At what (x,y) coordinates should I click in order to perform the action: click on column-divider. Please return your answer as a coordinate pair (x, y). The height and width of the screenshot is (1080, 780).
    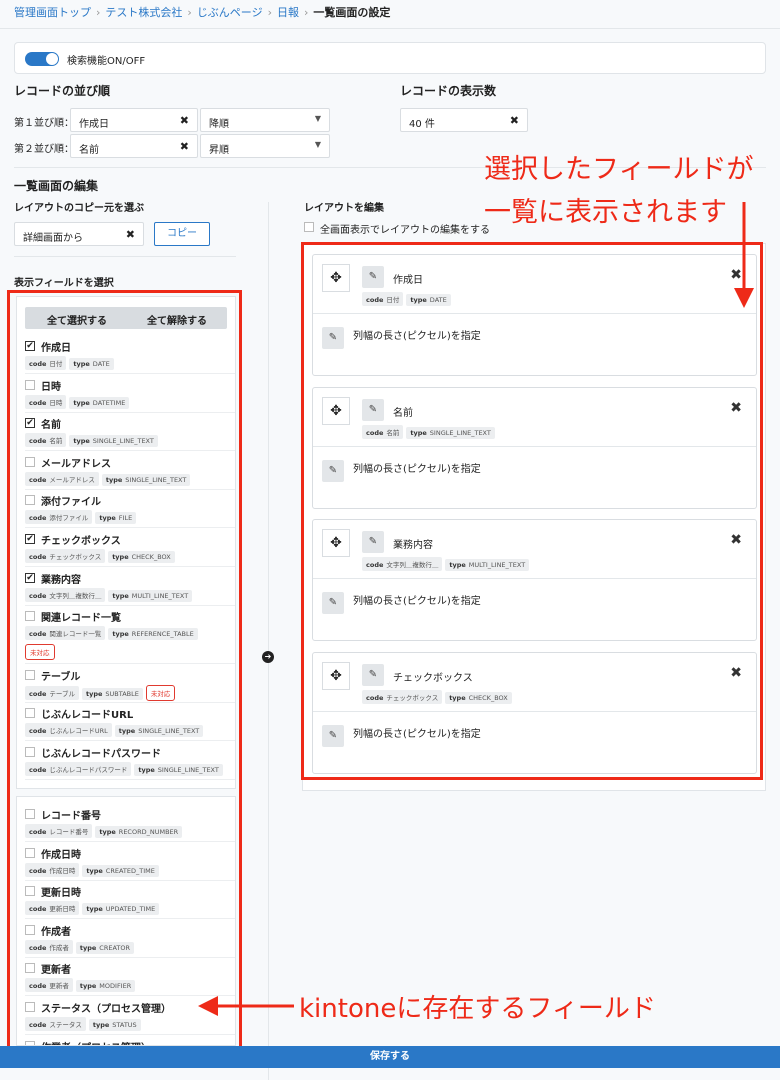
    Looking at the image, I should click on (268, 641).